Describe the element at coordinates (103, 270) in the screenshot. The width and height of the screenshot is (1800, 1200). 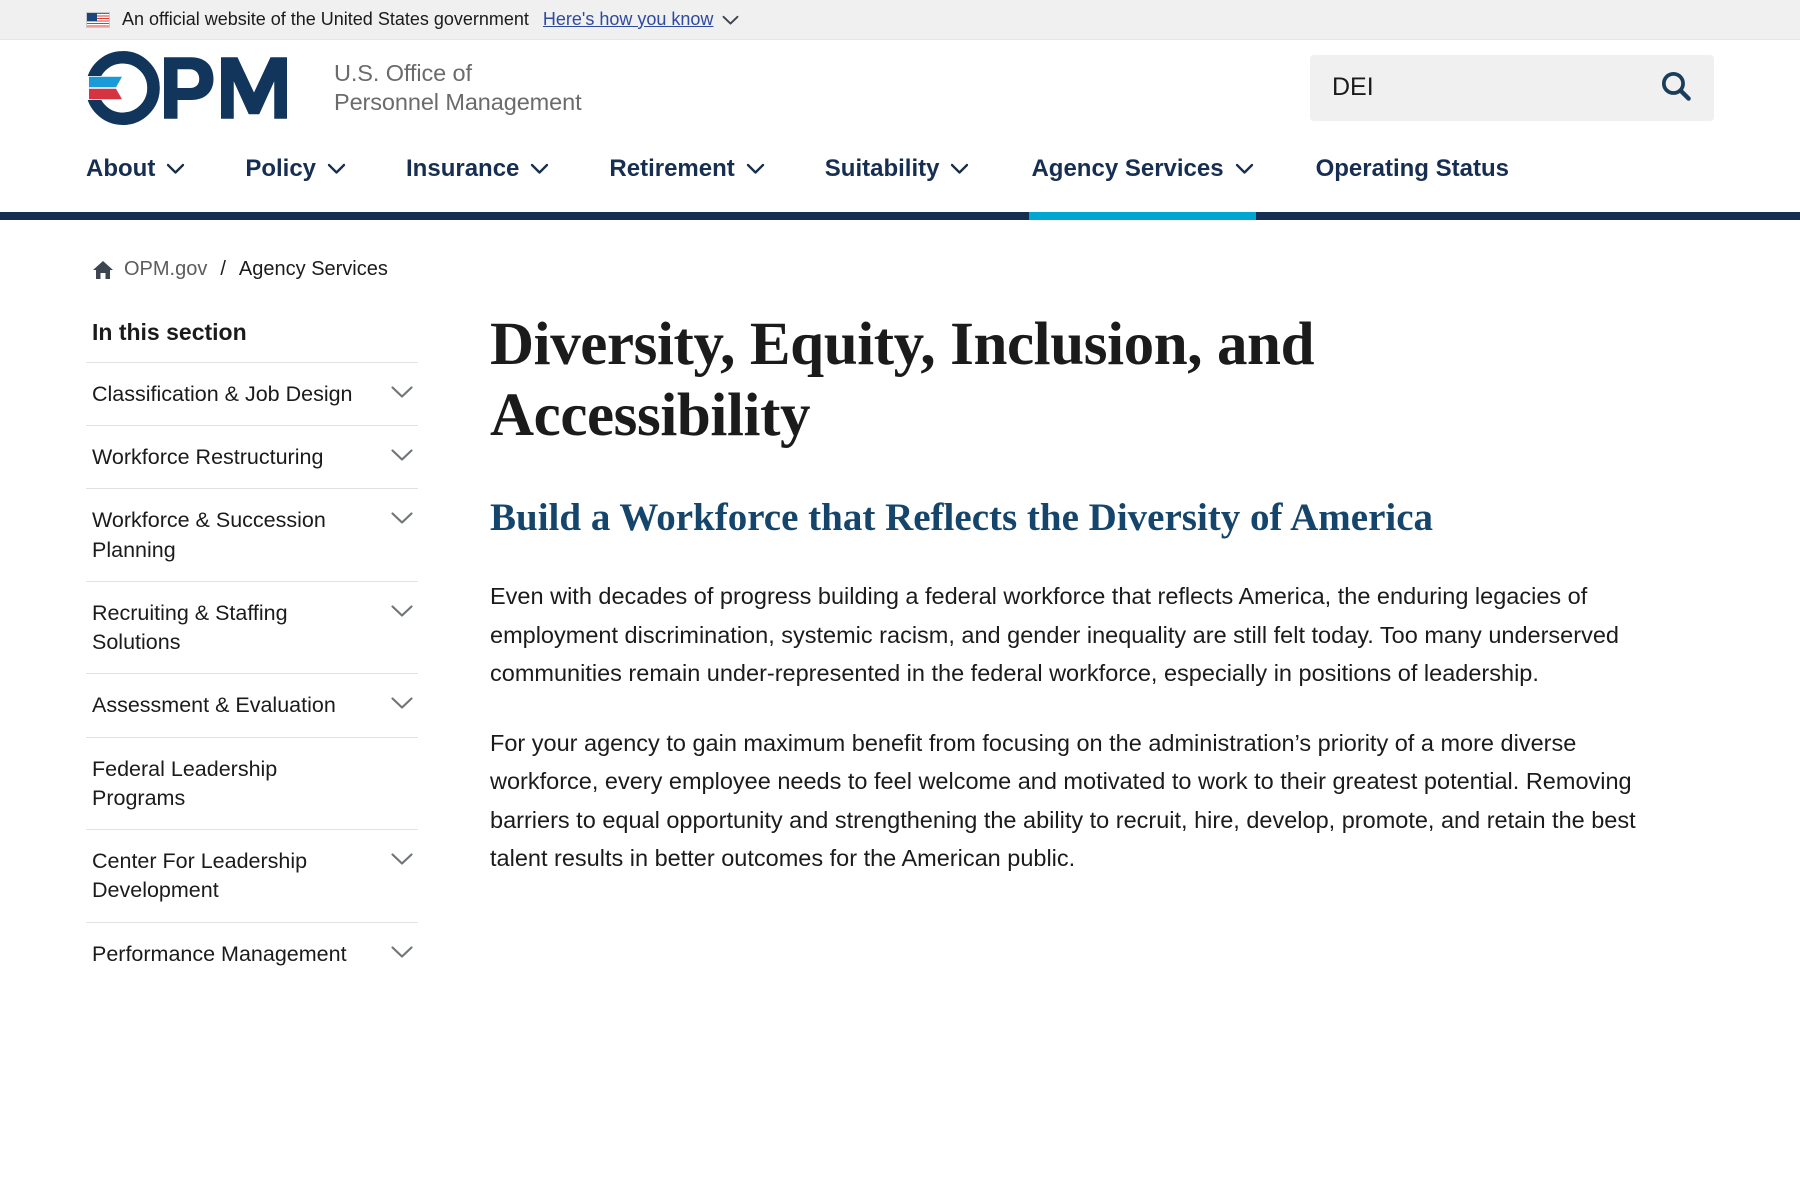
I see `home-icon` at that location.